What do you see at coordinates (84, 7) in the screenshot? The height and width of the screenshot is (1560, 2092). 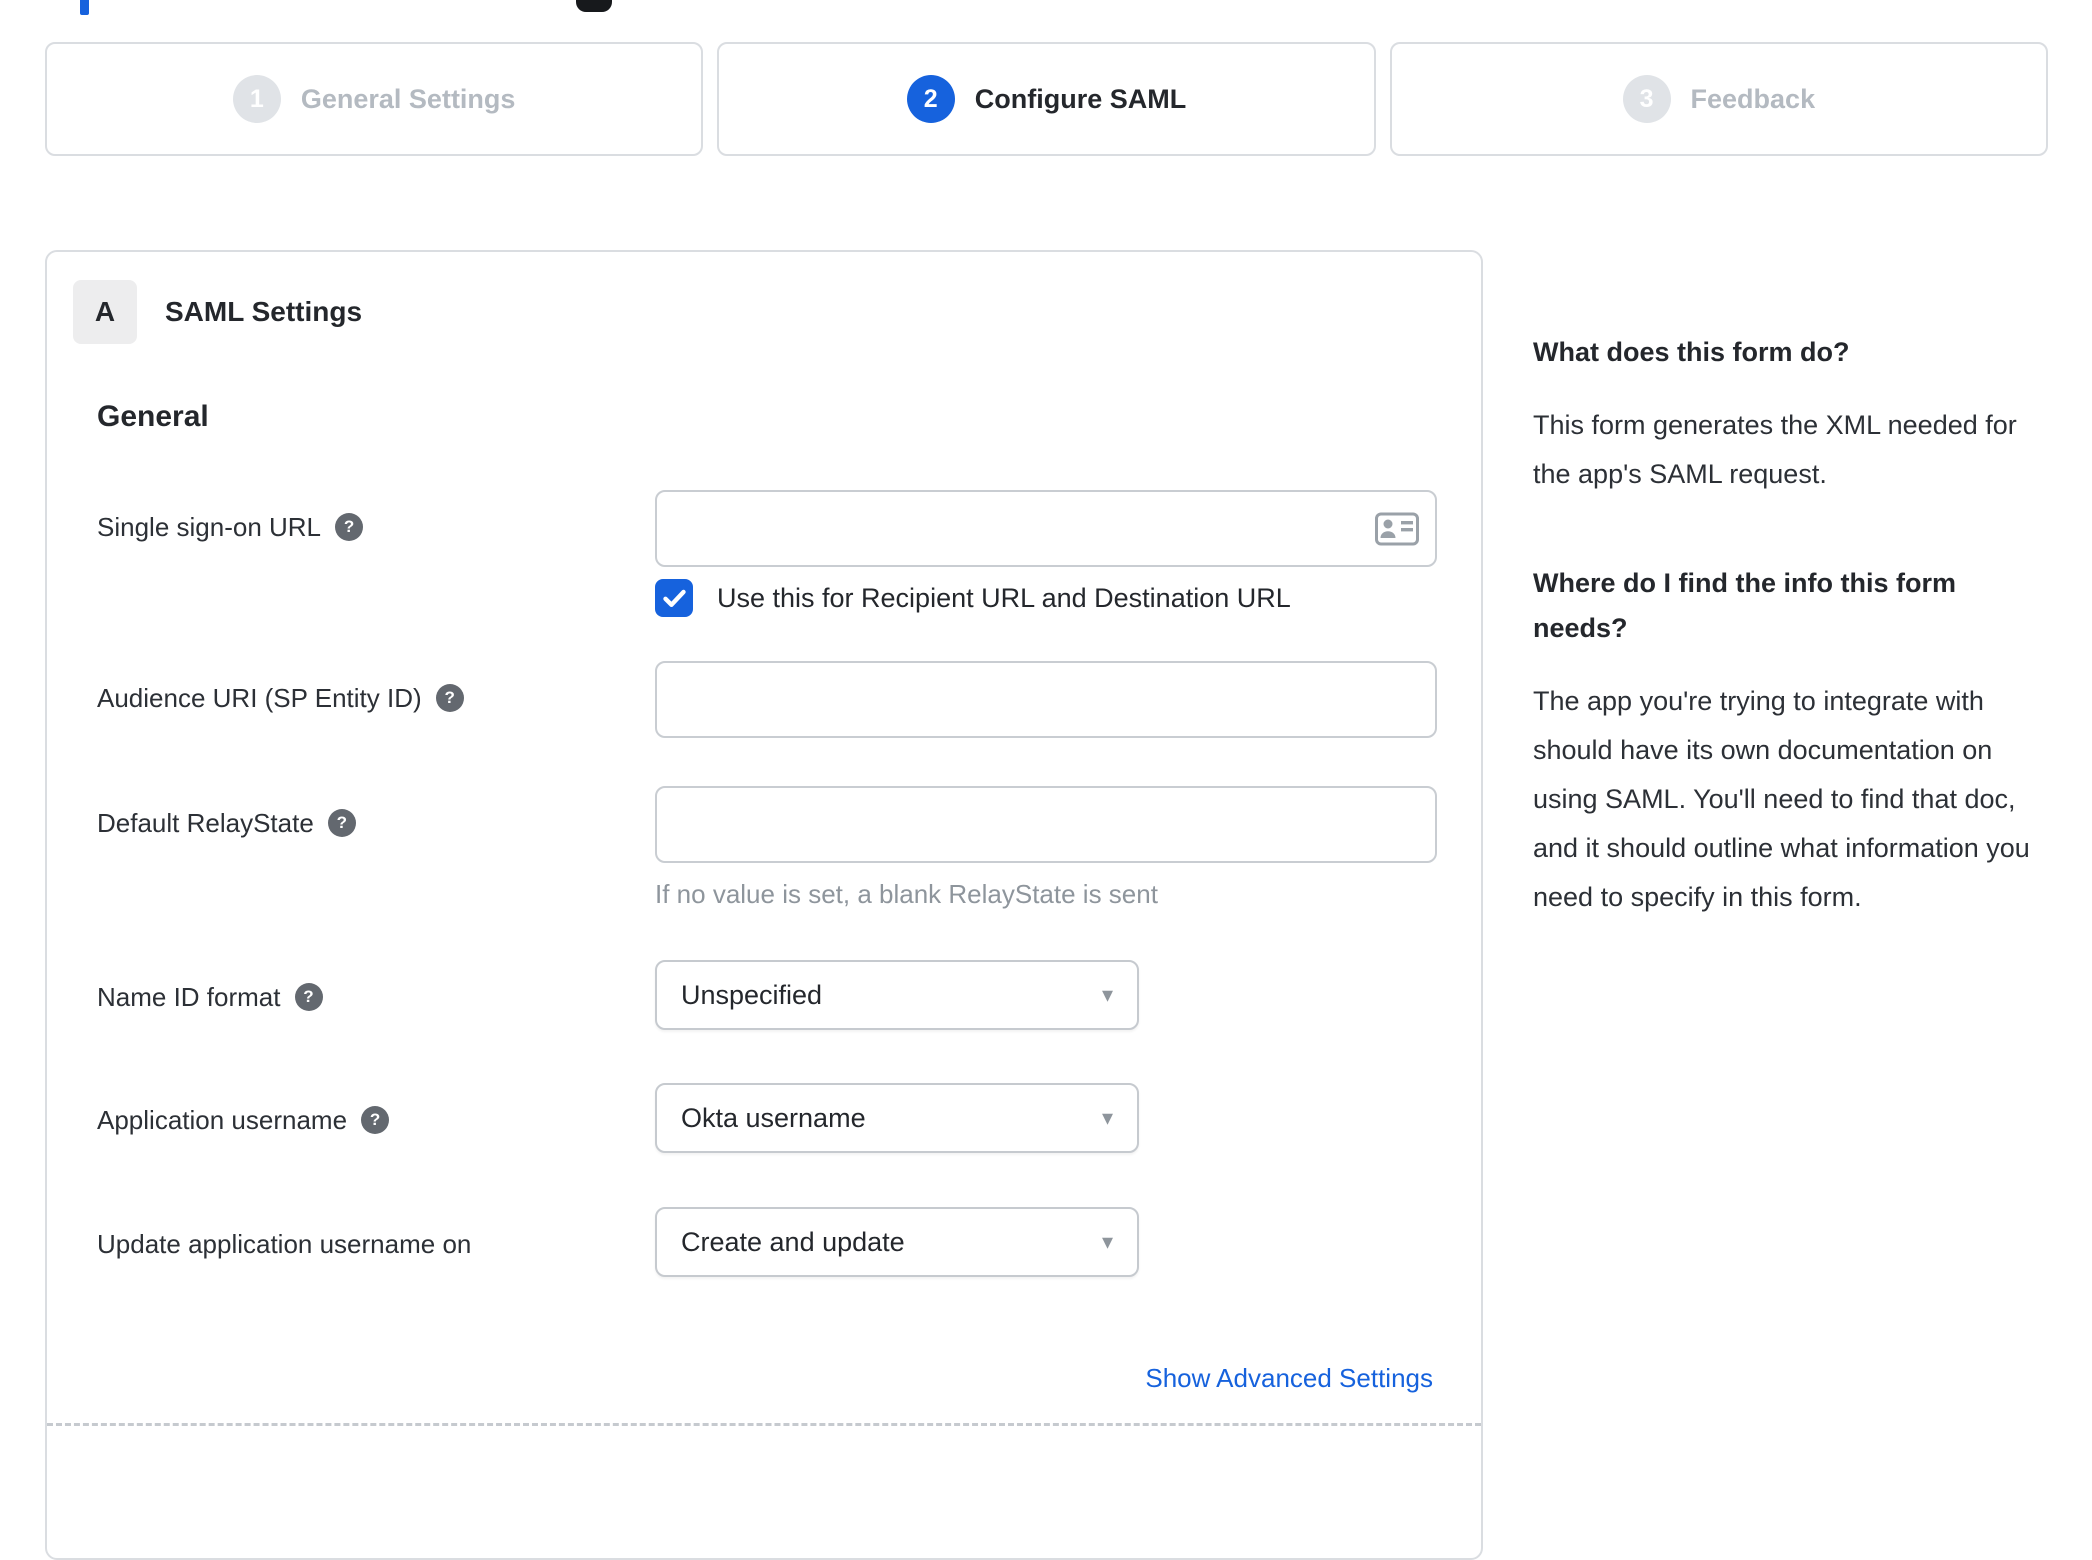 I see `cutoff-blue-artifact` at bounding box center [84, 7].